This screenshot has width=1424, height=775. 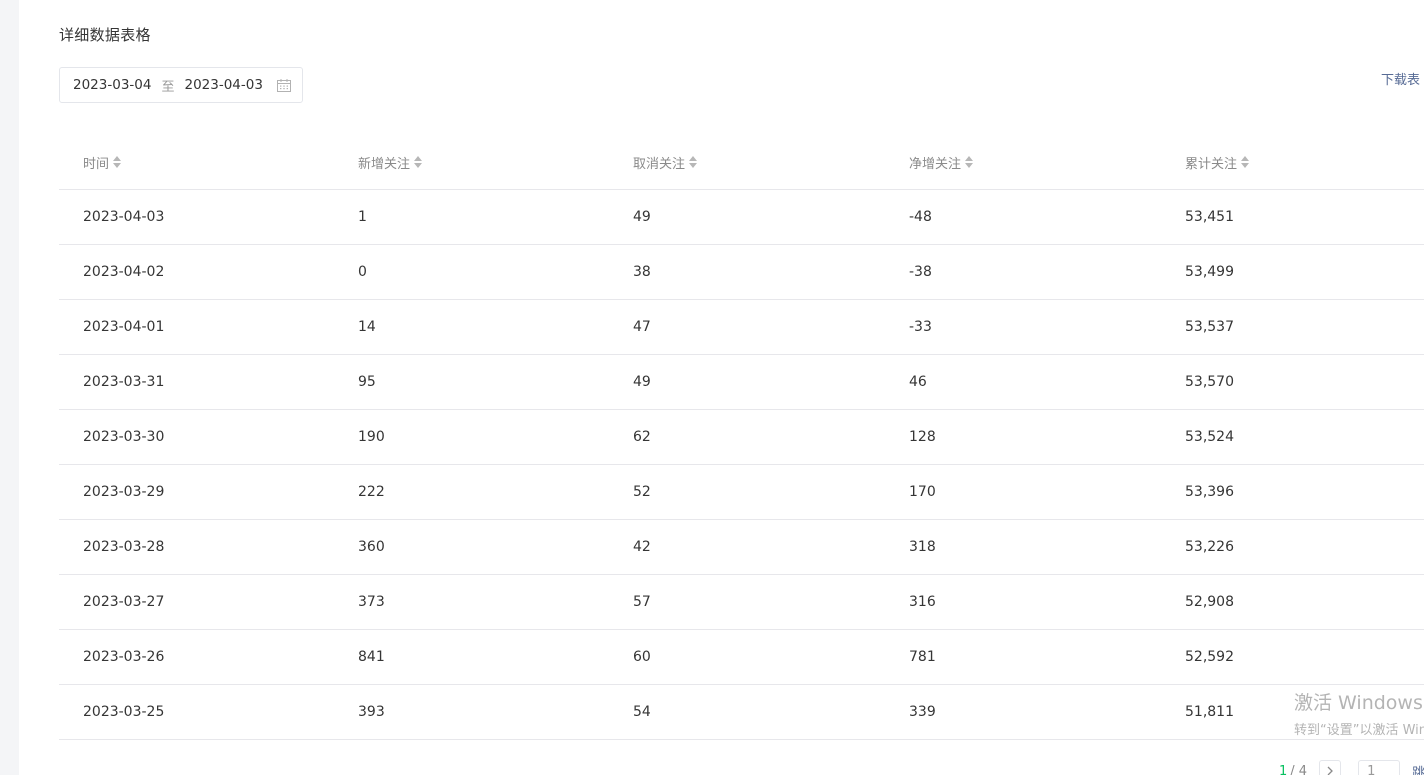 I want to click on table-cell: 53,524, so click(x=1209, y=437).